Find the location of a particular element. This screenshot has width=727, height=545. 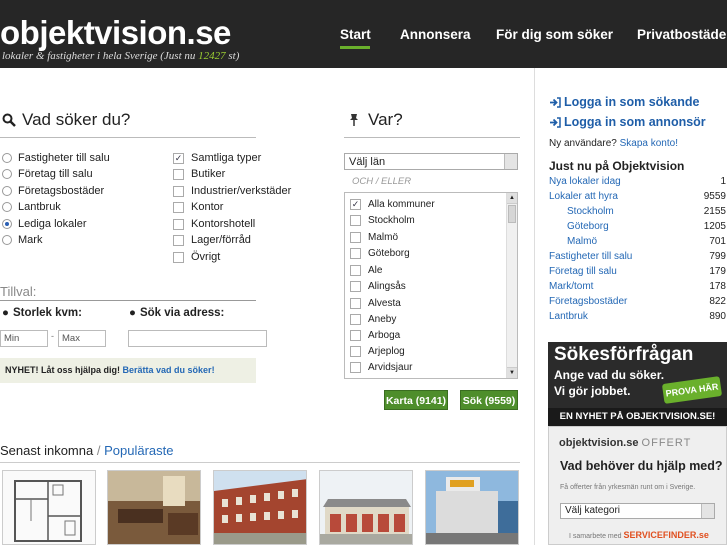

scroll-up-icon: ▲ is located at coordinates (512, 198).